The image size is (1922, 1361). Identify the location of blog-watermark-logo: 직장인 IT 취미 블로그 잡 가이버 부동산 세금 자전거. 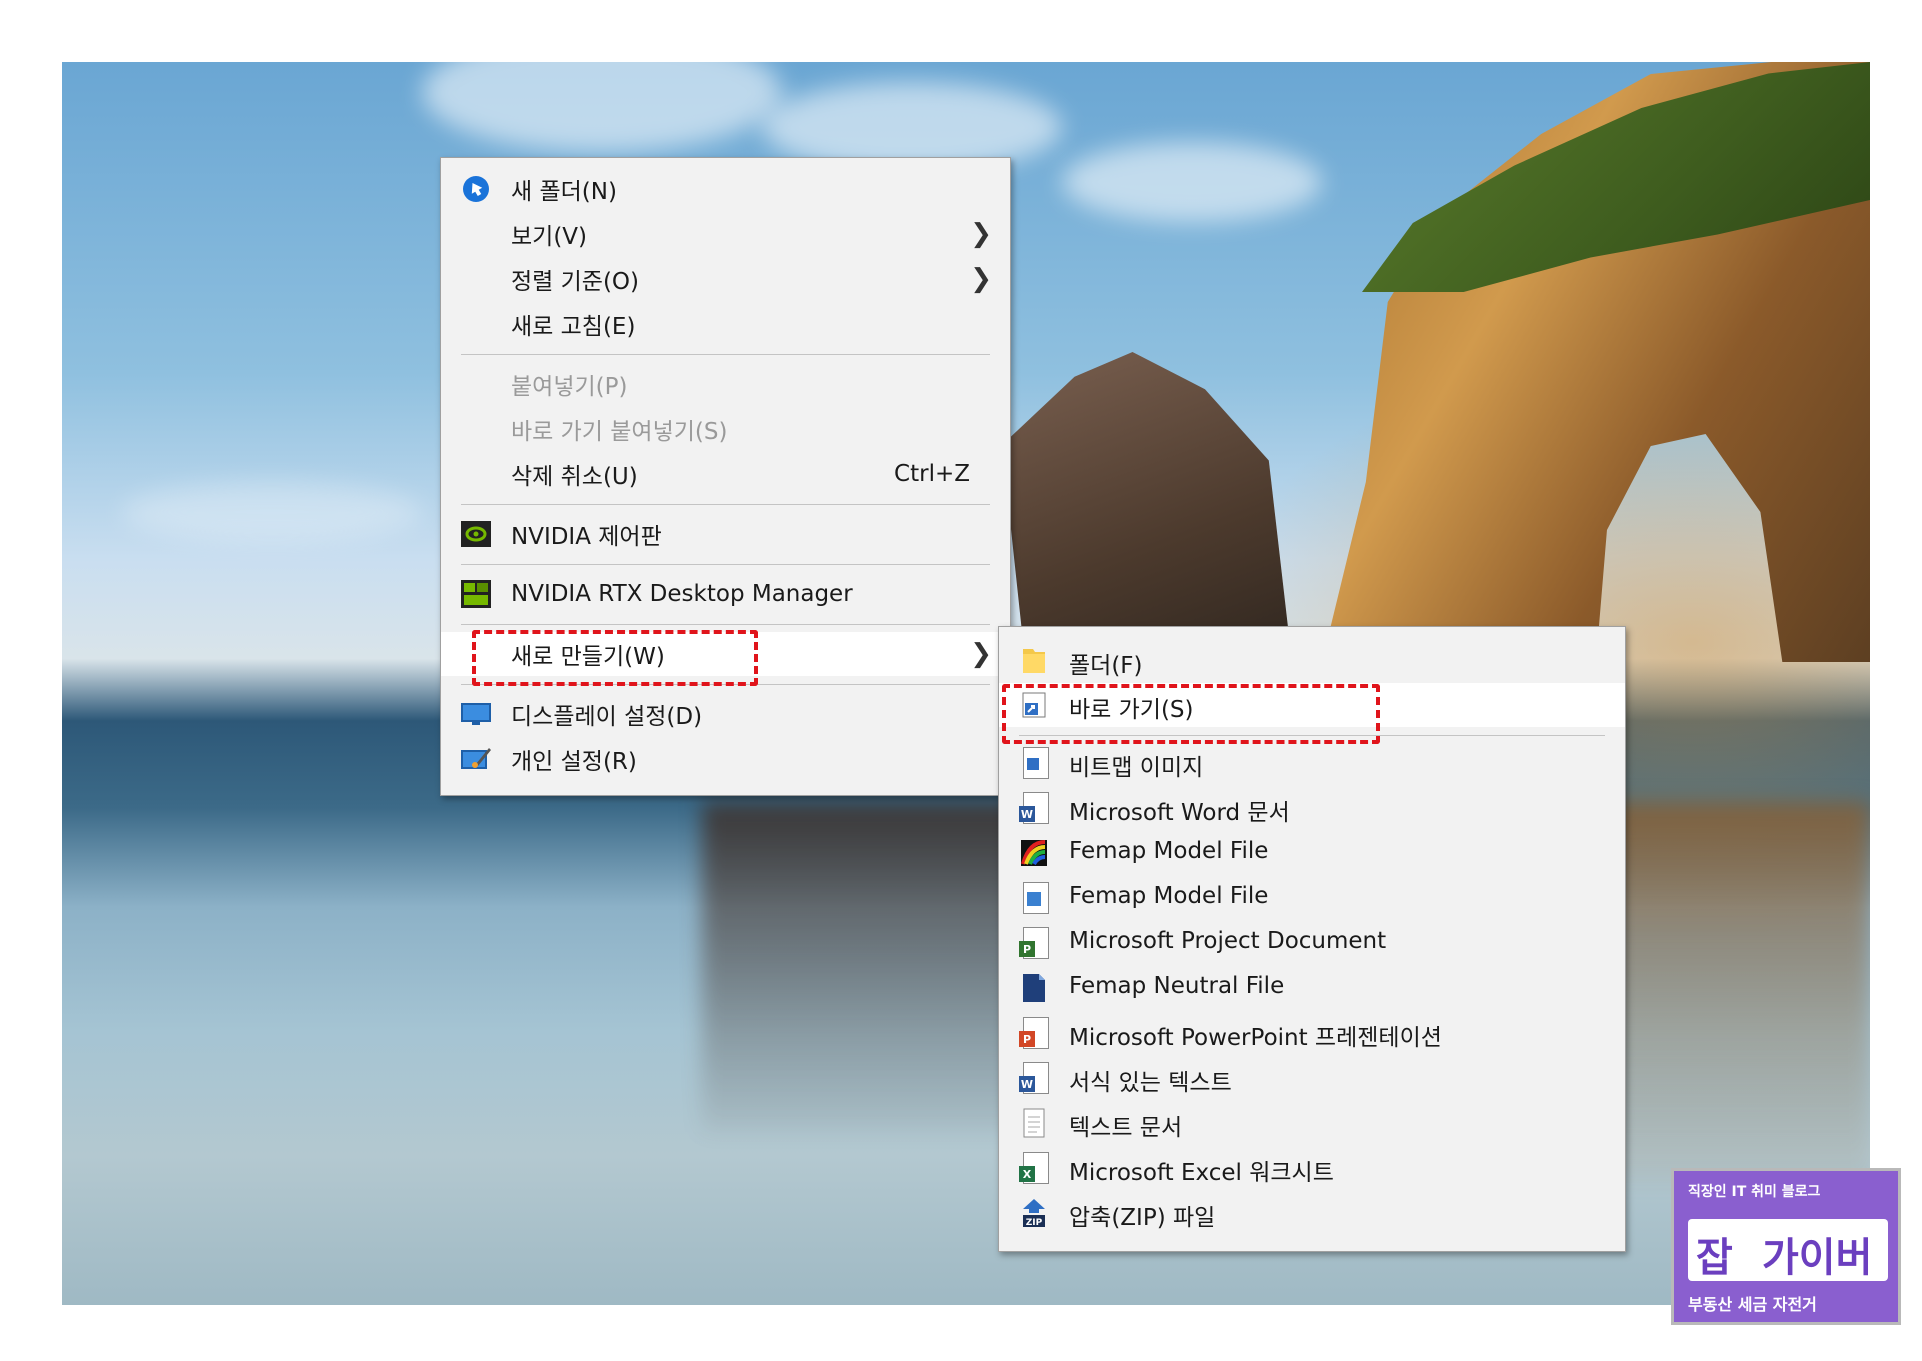
(1786, 1246).